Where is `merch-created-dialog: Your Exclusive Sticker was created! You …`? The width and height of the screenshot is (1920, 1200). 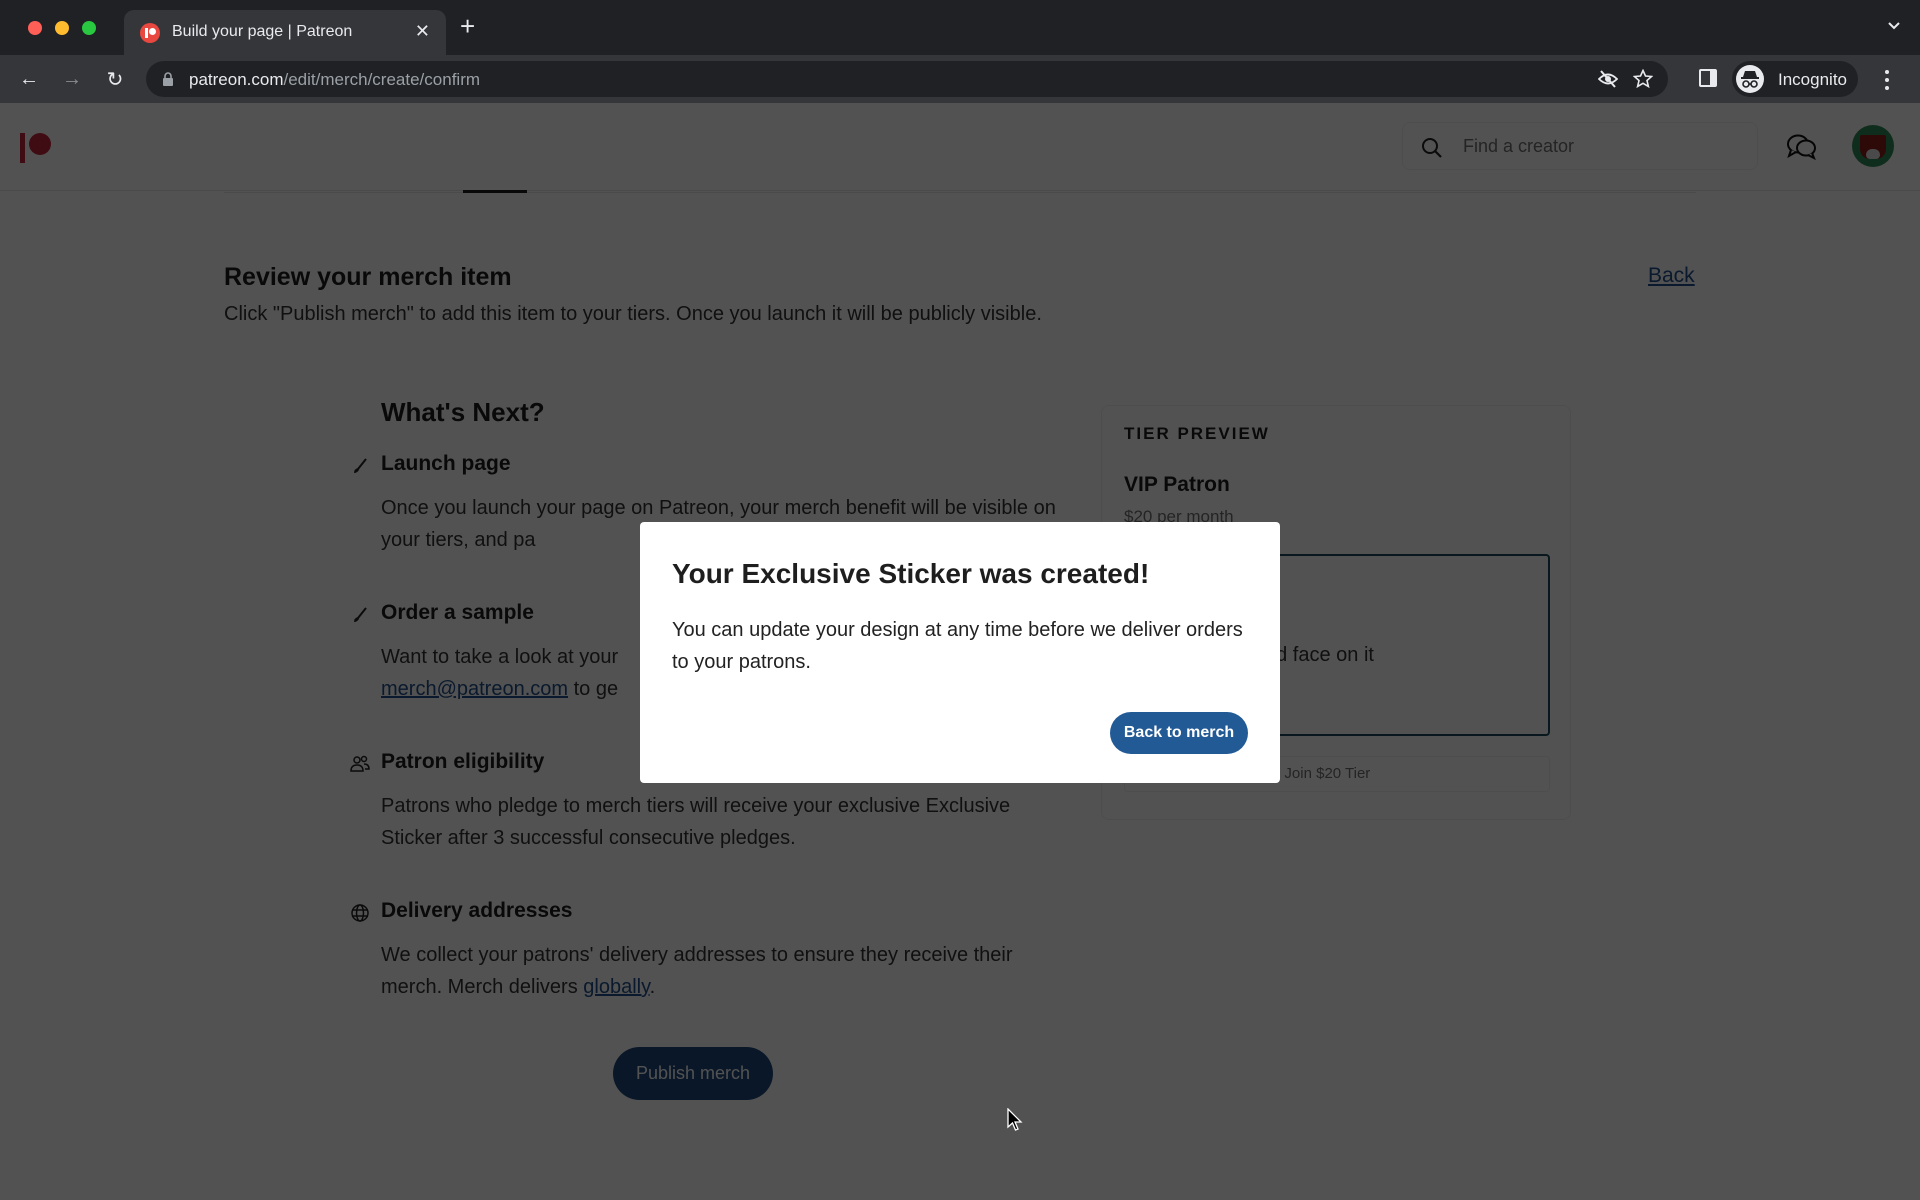 merch-created-dialog: Your Exclusive Sticker was created! You … is located at coordinates (960, 652).